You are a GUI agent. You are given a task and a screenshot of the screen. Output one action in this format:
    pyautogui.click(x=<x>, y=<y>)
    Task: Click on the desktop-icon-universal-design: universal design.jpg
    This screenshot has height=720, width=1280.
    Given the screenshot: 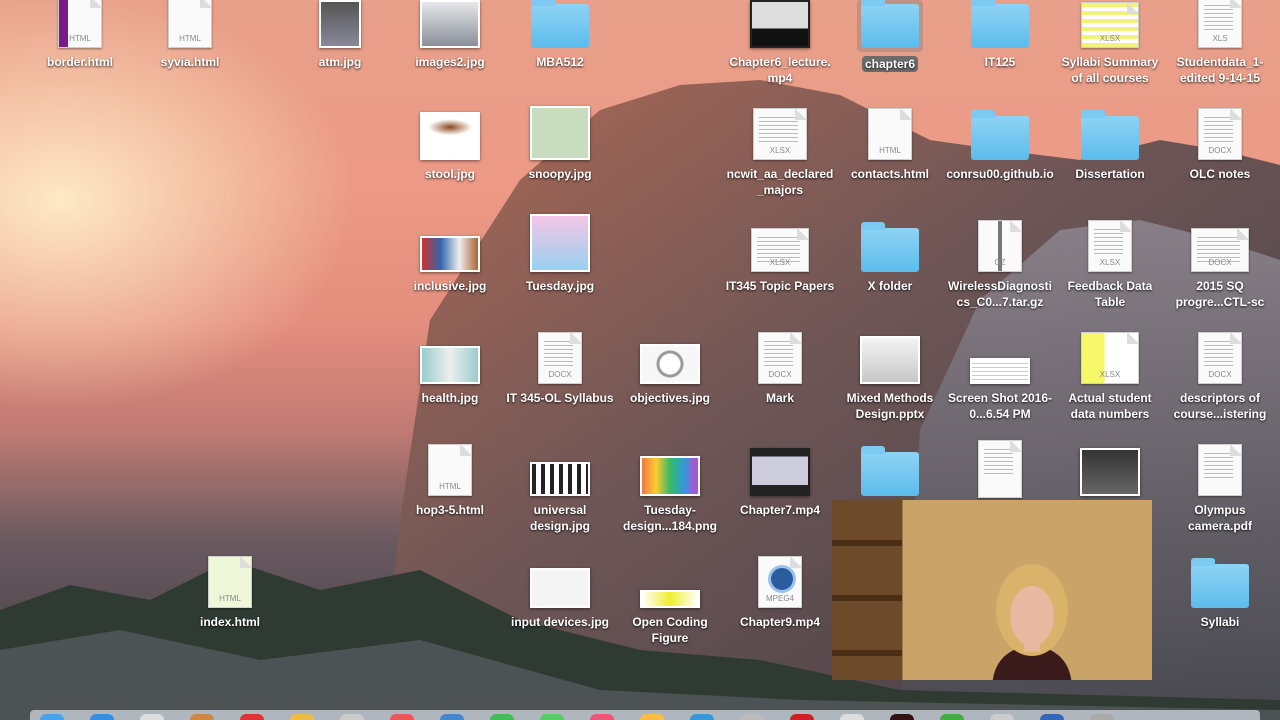 What is the action you would take?
    pyautogui.click(x=560, y=491)
    